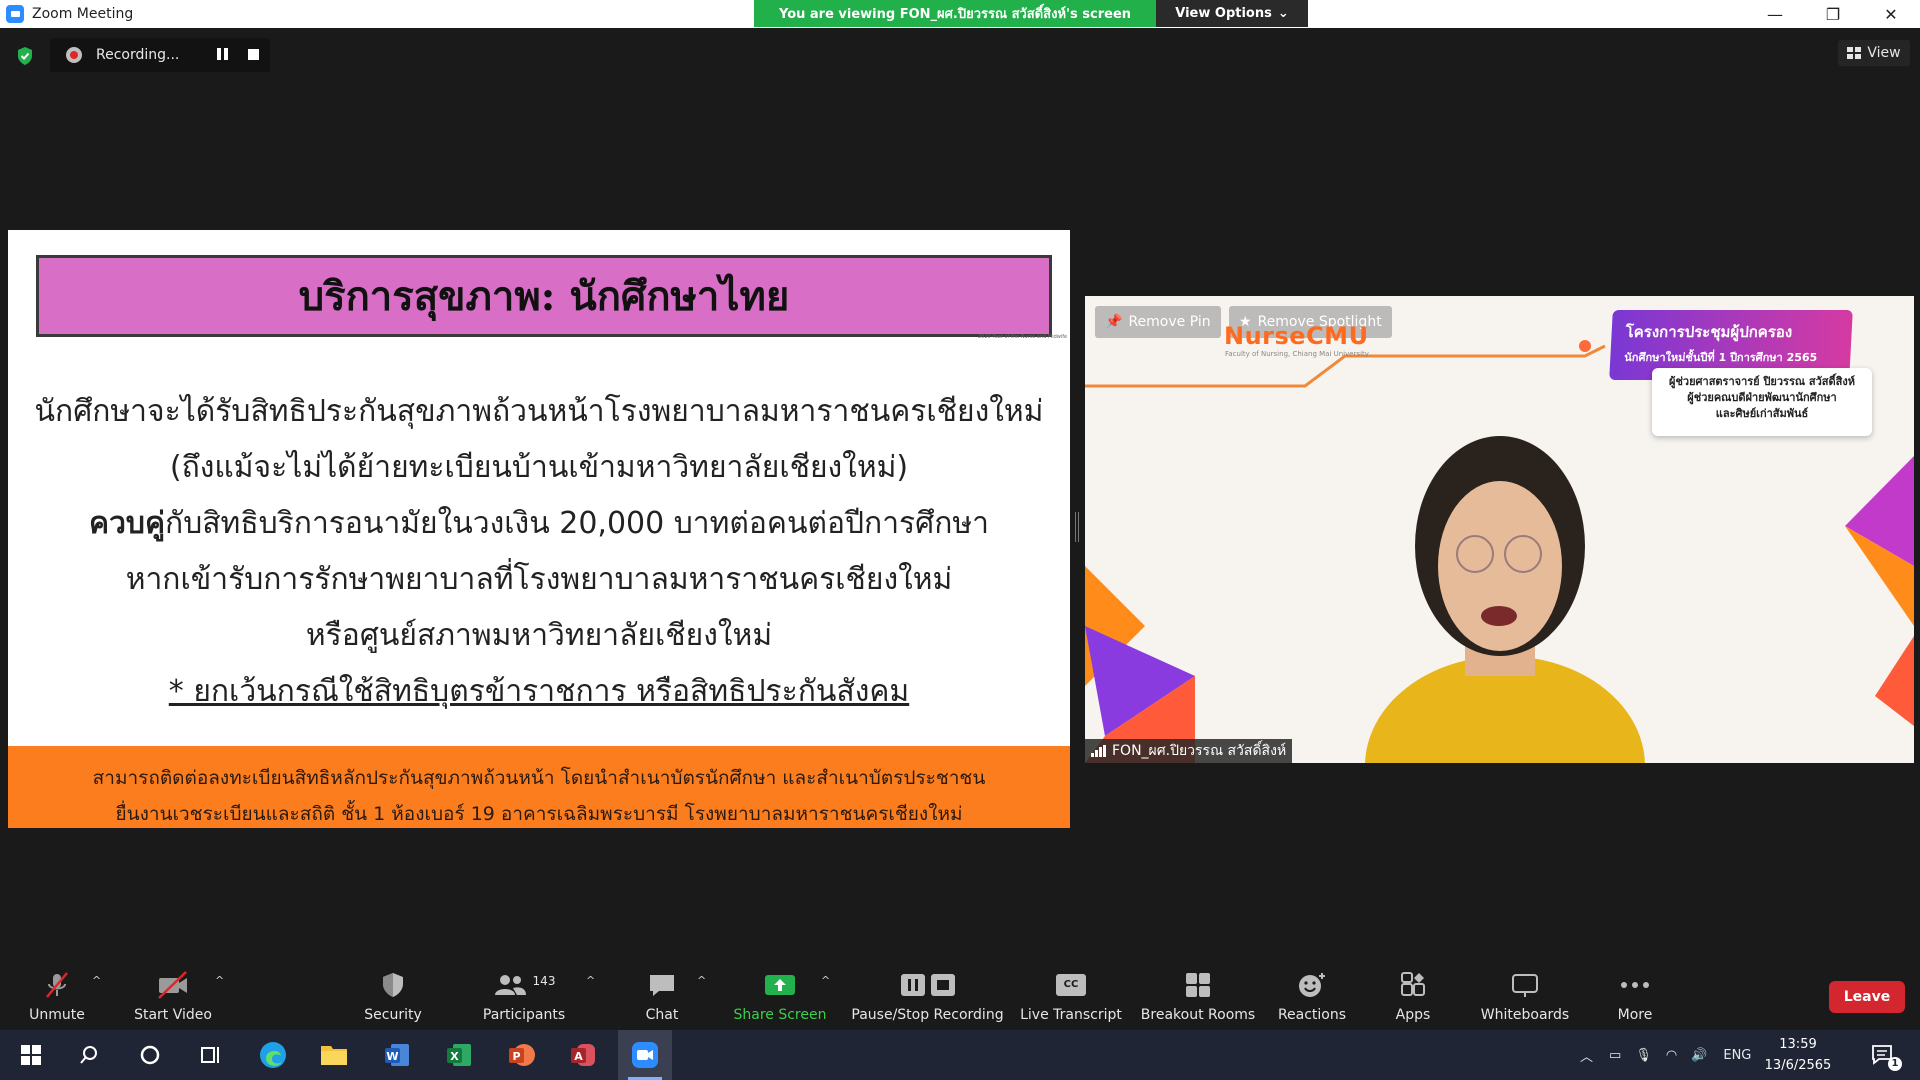 This screenshot has width=1920, height=1080. I want to click on taskbar-file-explorer, so click(334, 1055).